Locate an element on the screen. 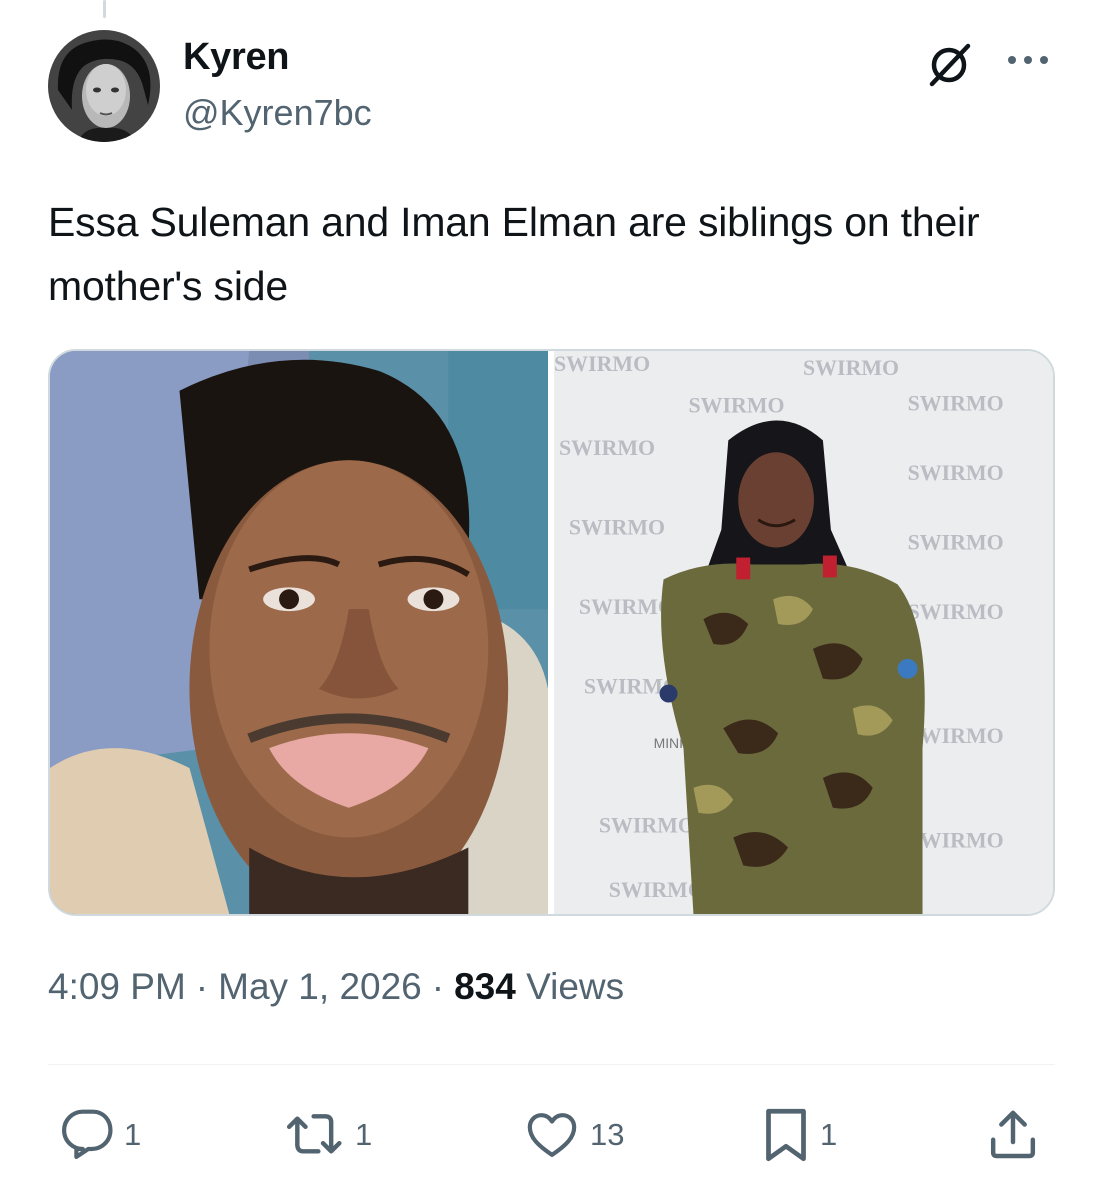 Image resolution: width=1103 pixels, height=1200 pixels. views-count: 834 is located at coordinates (485, 986).